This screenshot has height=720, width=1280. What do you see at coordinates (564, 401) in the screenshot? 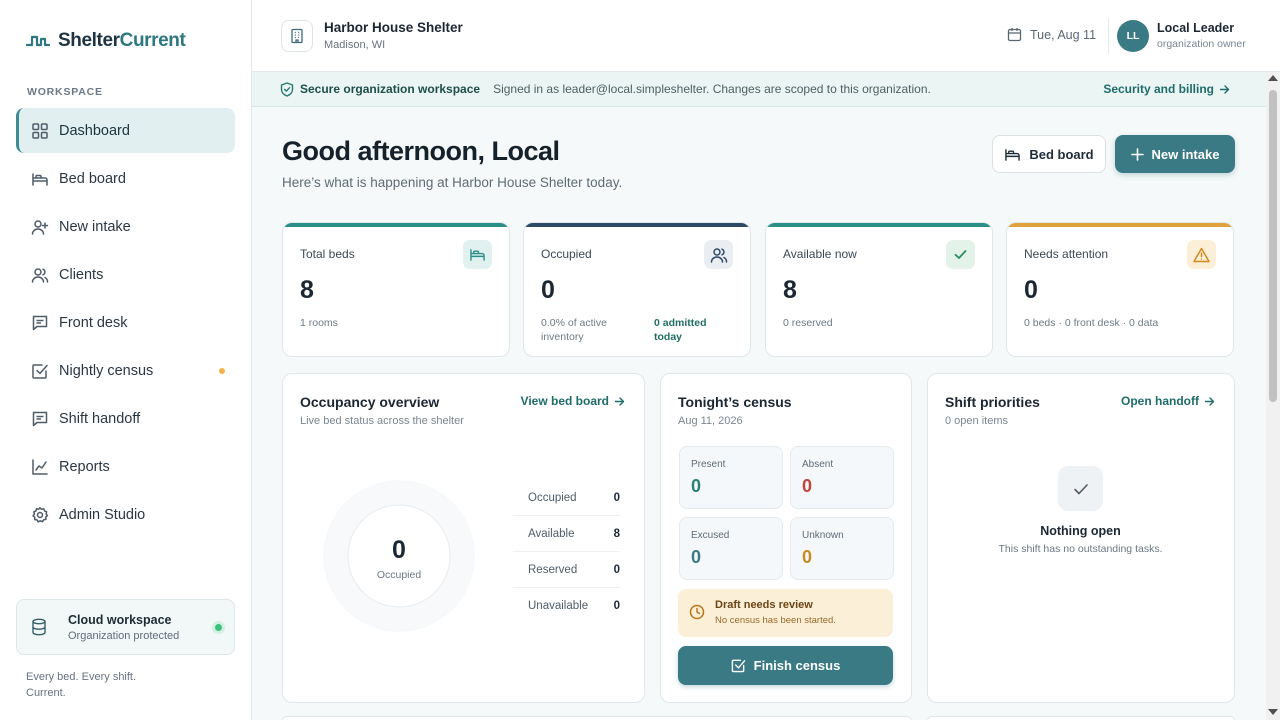
I see `view-bed-board-link-label: View bed board` at bounding box center [564, 401].